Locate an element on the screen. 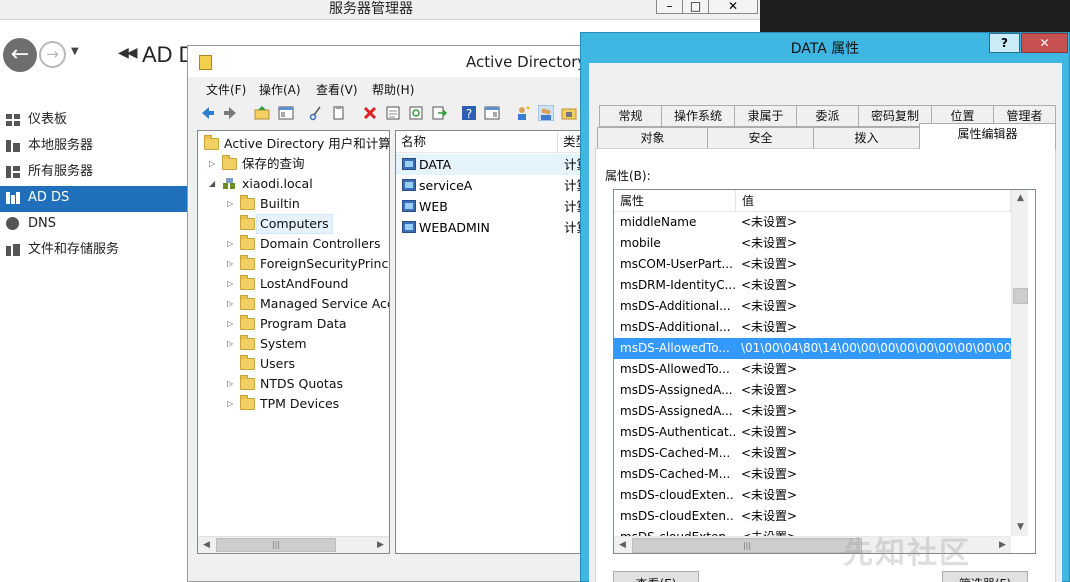 The height and width of the screenshot is (582, 1070). maximize-button: □ is located at coordinates (695, 7).